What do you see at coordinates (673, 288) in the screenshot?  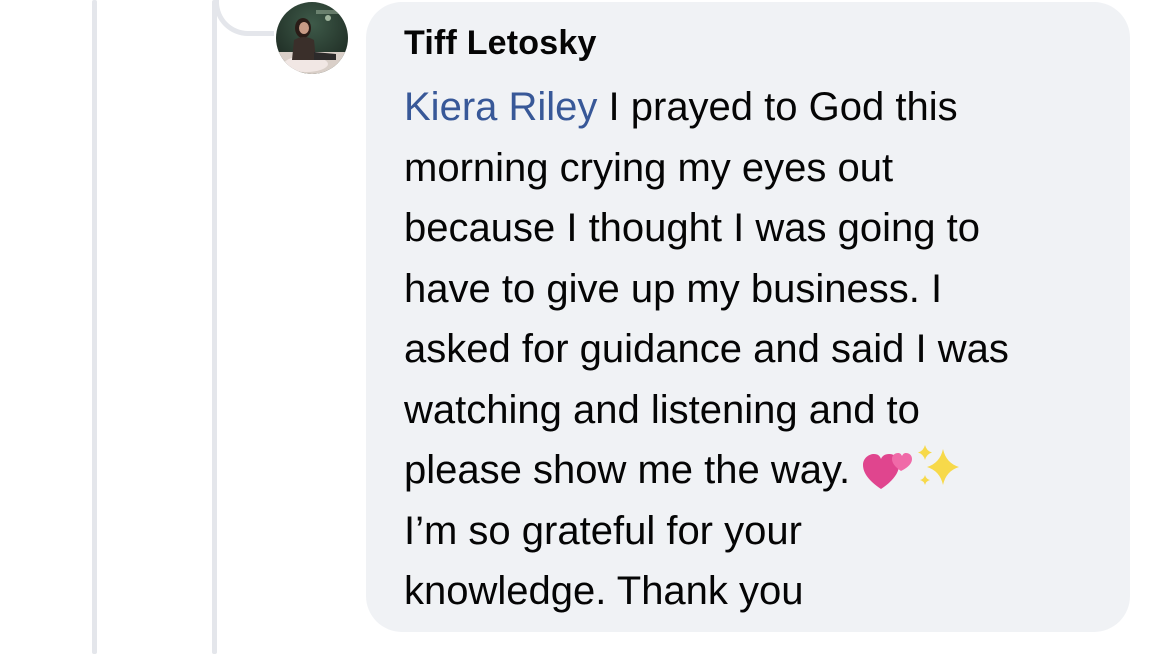 I see `comment-line: have to give up my business. I` at bounding box center [673, 288].